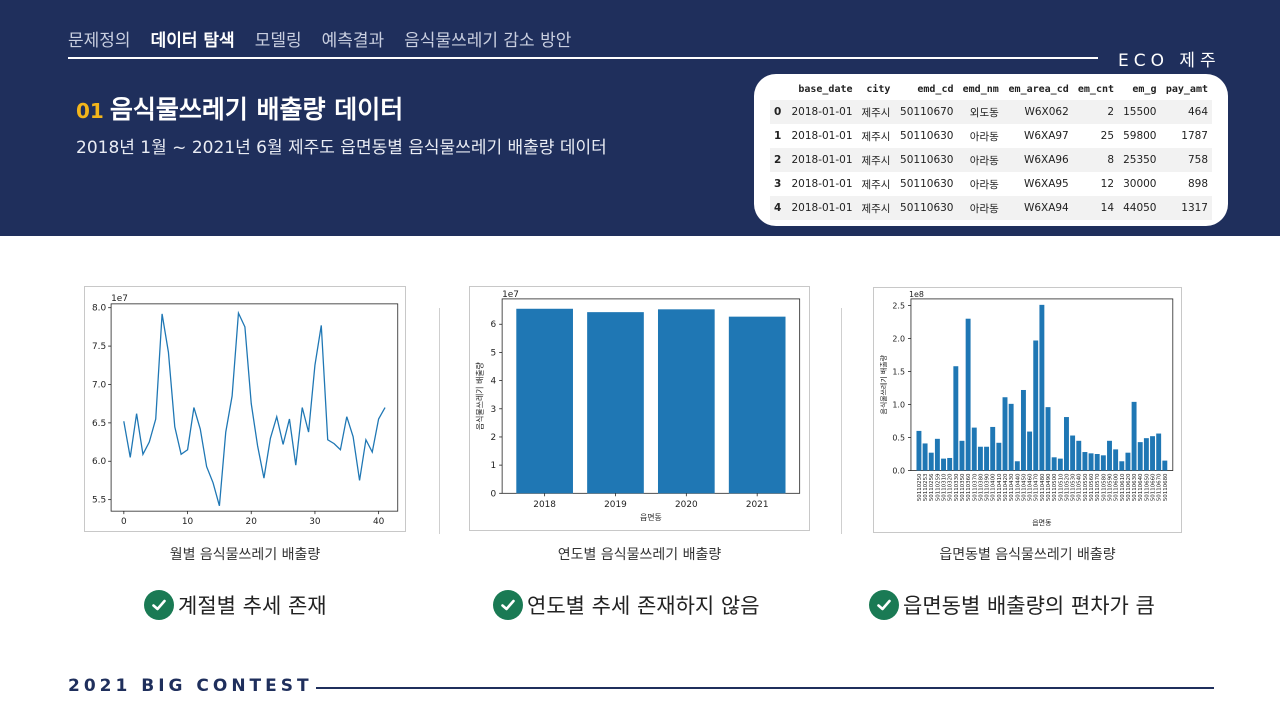 Image resolution: width=1280 pixels, height=720 pixels. I want to click on nav-item-reduction: 음식물쓰레기 감소 방안, so click(487, 38).